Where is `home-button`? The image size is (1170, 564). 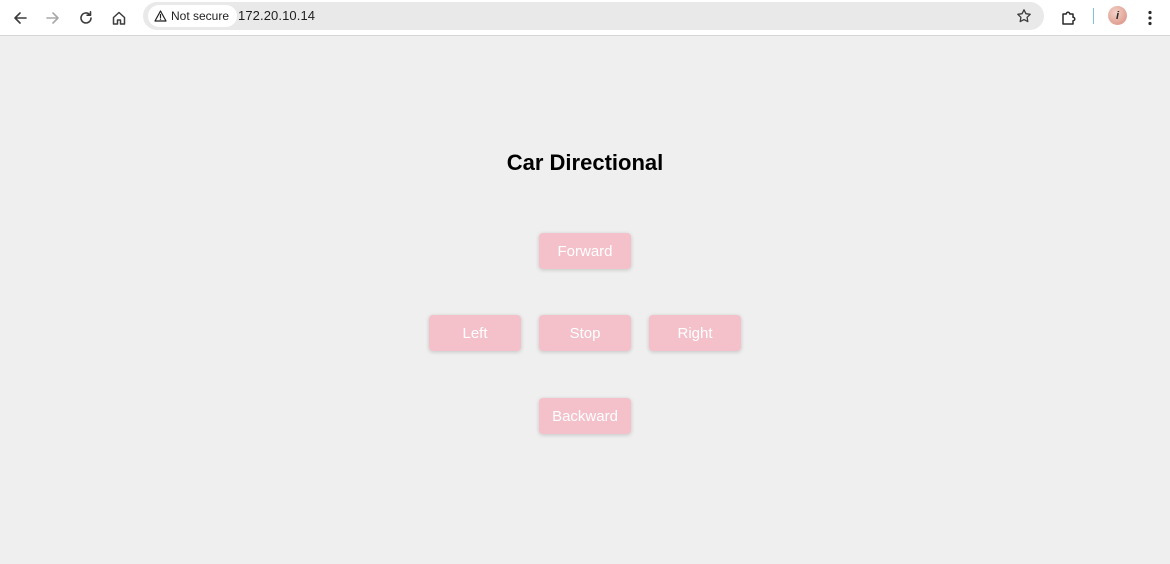 home-button is located at coordinates (119, 18).